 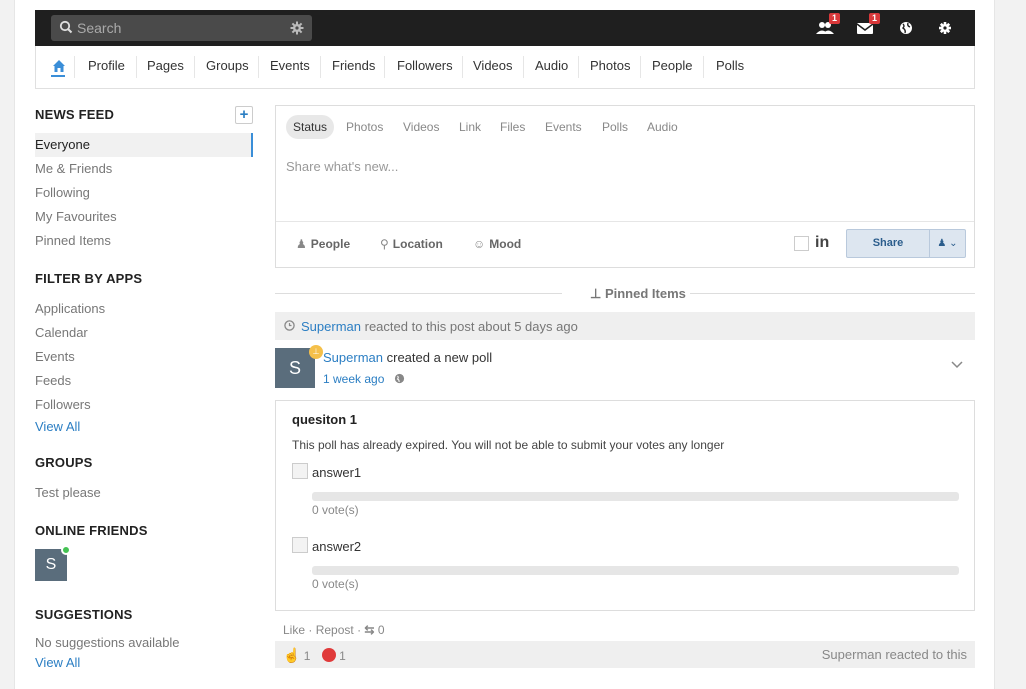 I want to click on friend-initial: S, so click(x=51, y=564).